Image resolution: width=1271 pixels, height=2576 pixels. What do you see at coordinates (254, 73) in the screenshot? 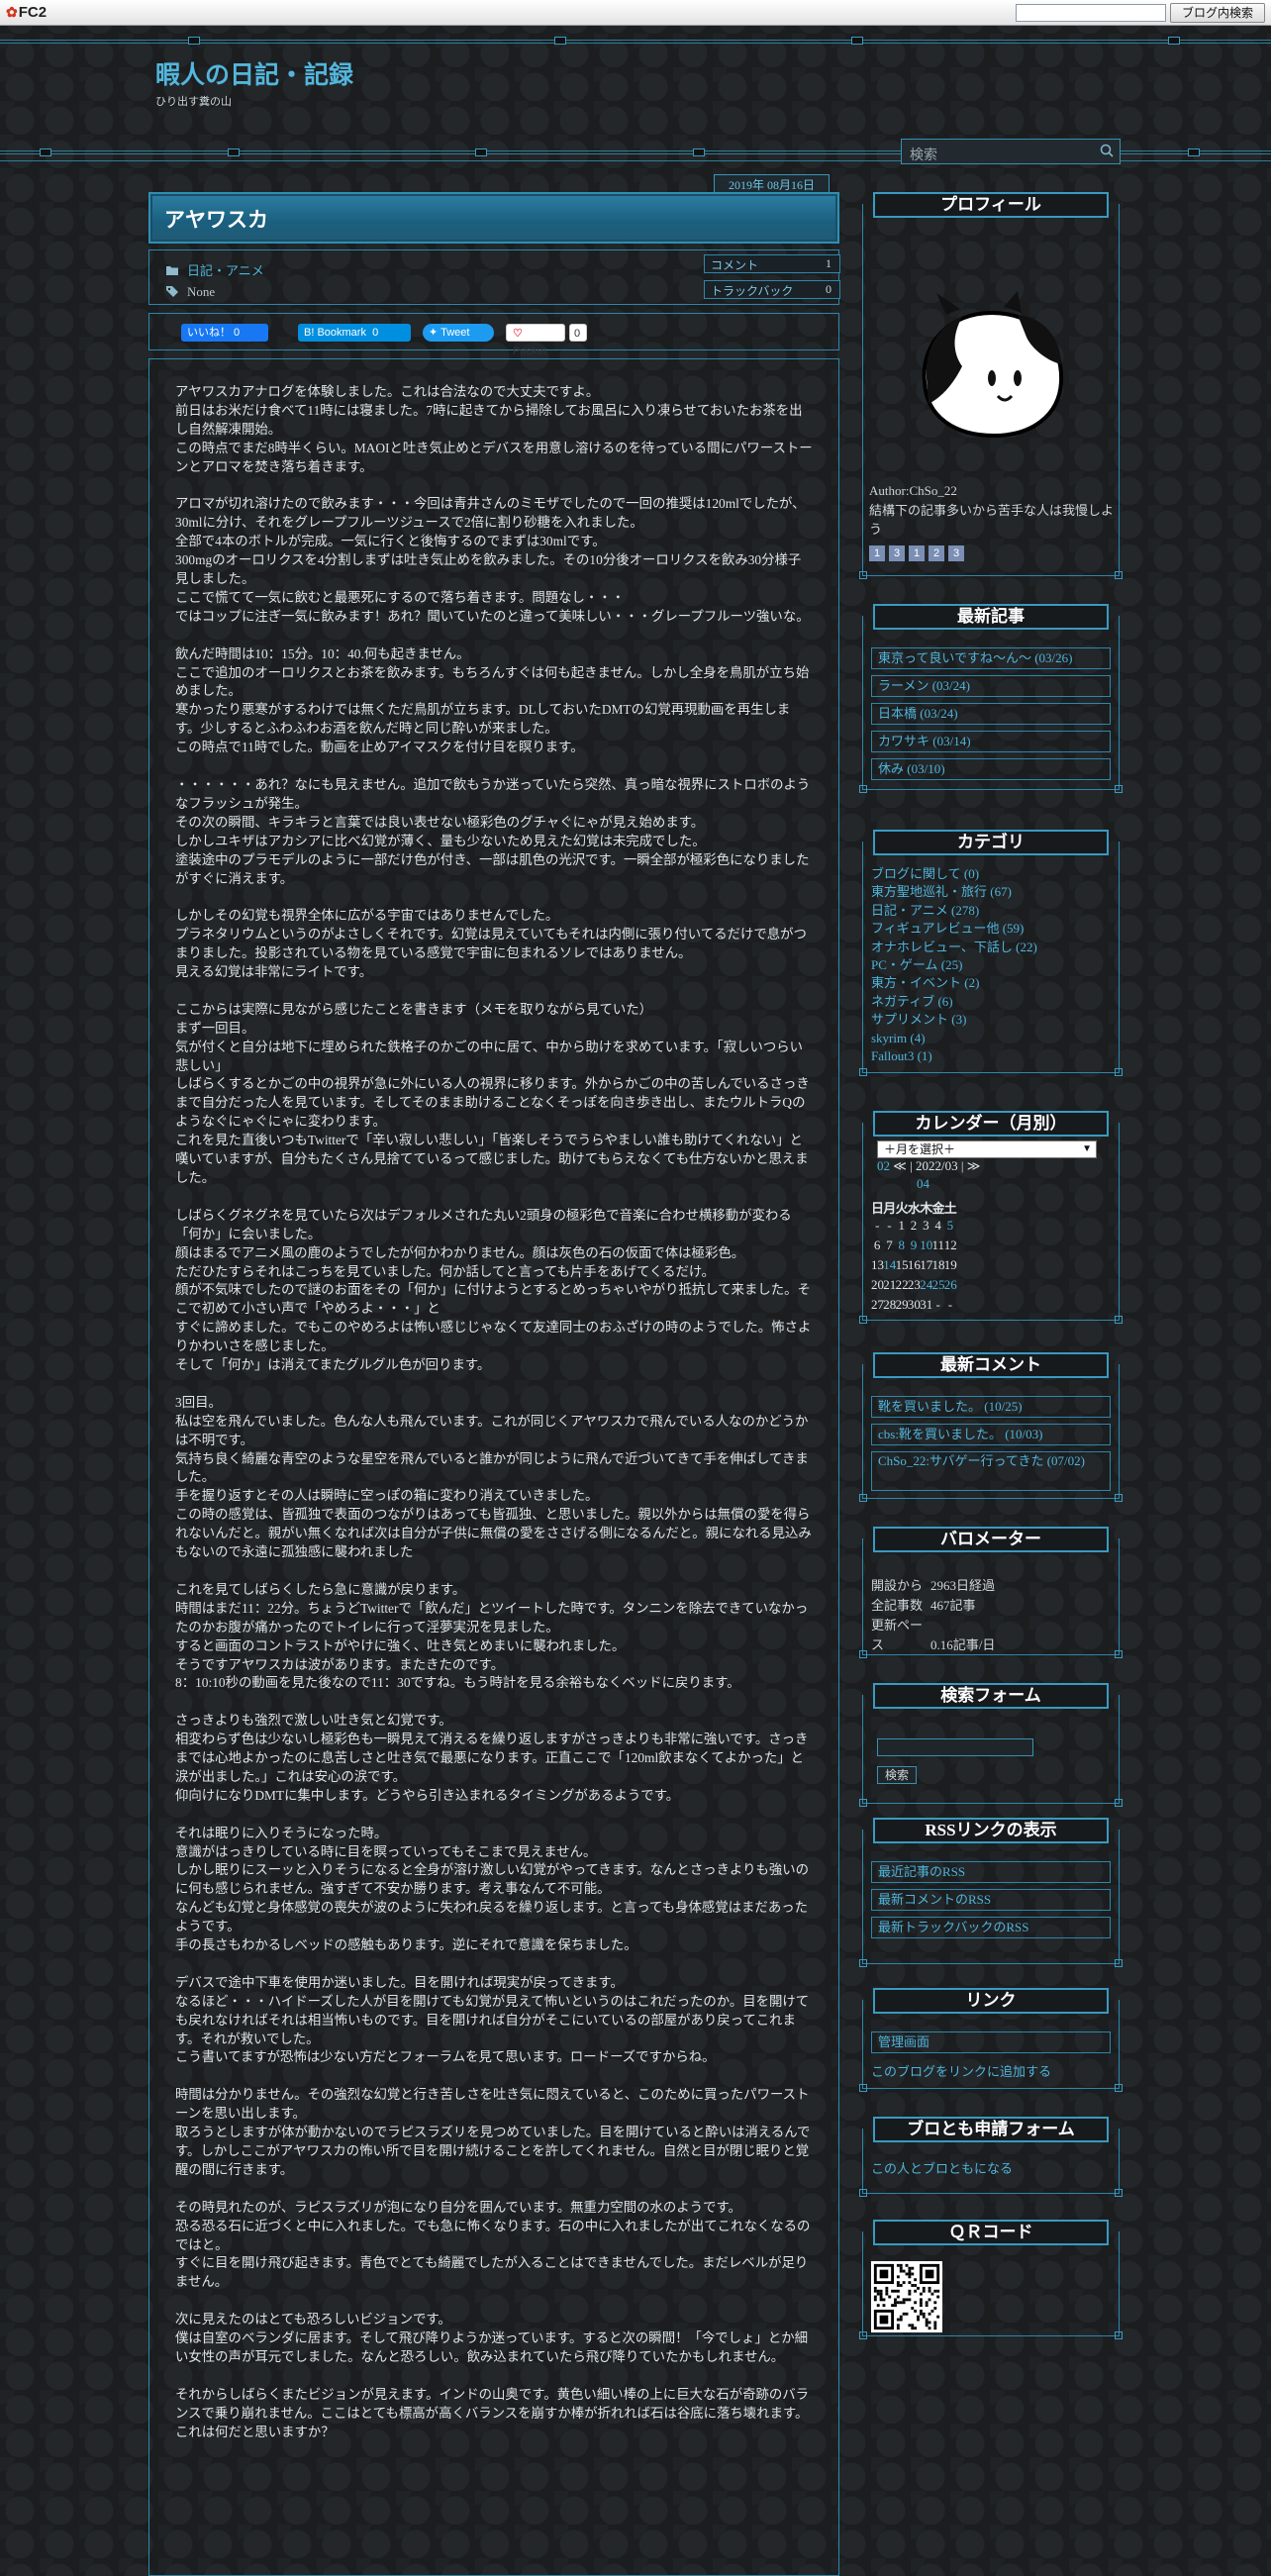
I see `site-title: 暇人の日記・記録` at bounding box center [254, 73].